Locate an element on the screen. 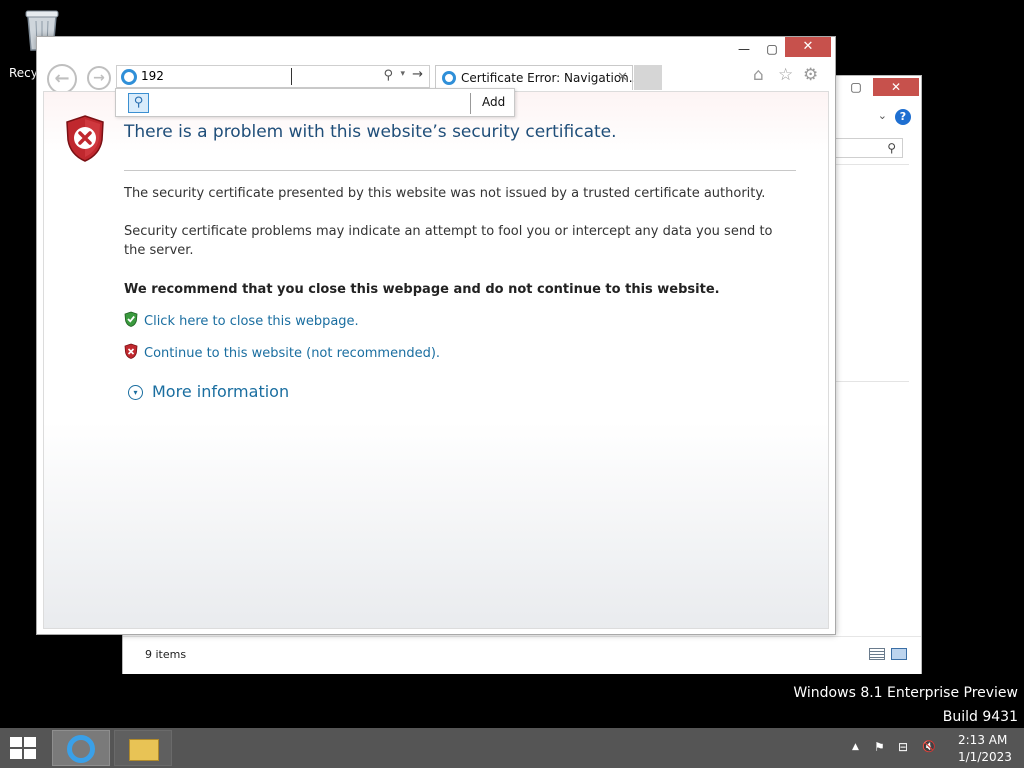  red-shield-x-icon is located at coordinates (85, 138).